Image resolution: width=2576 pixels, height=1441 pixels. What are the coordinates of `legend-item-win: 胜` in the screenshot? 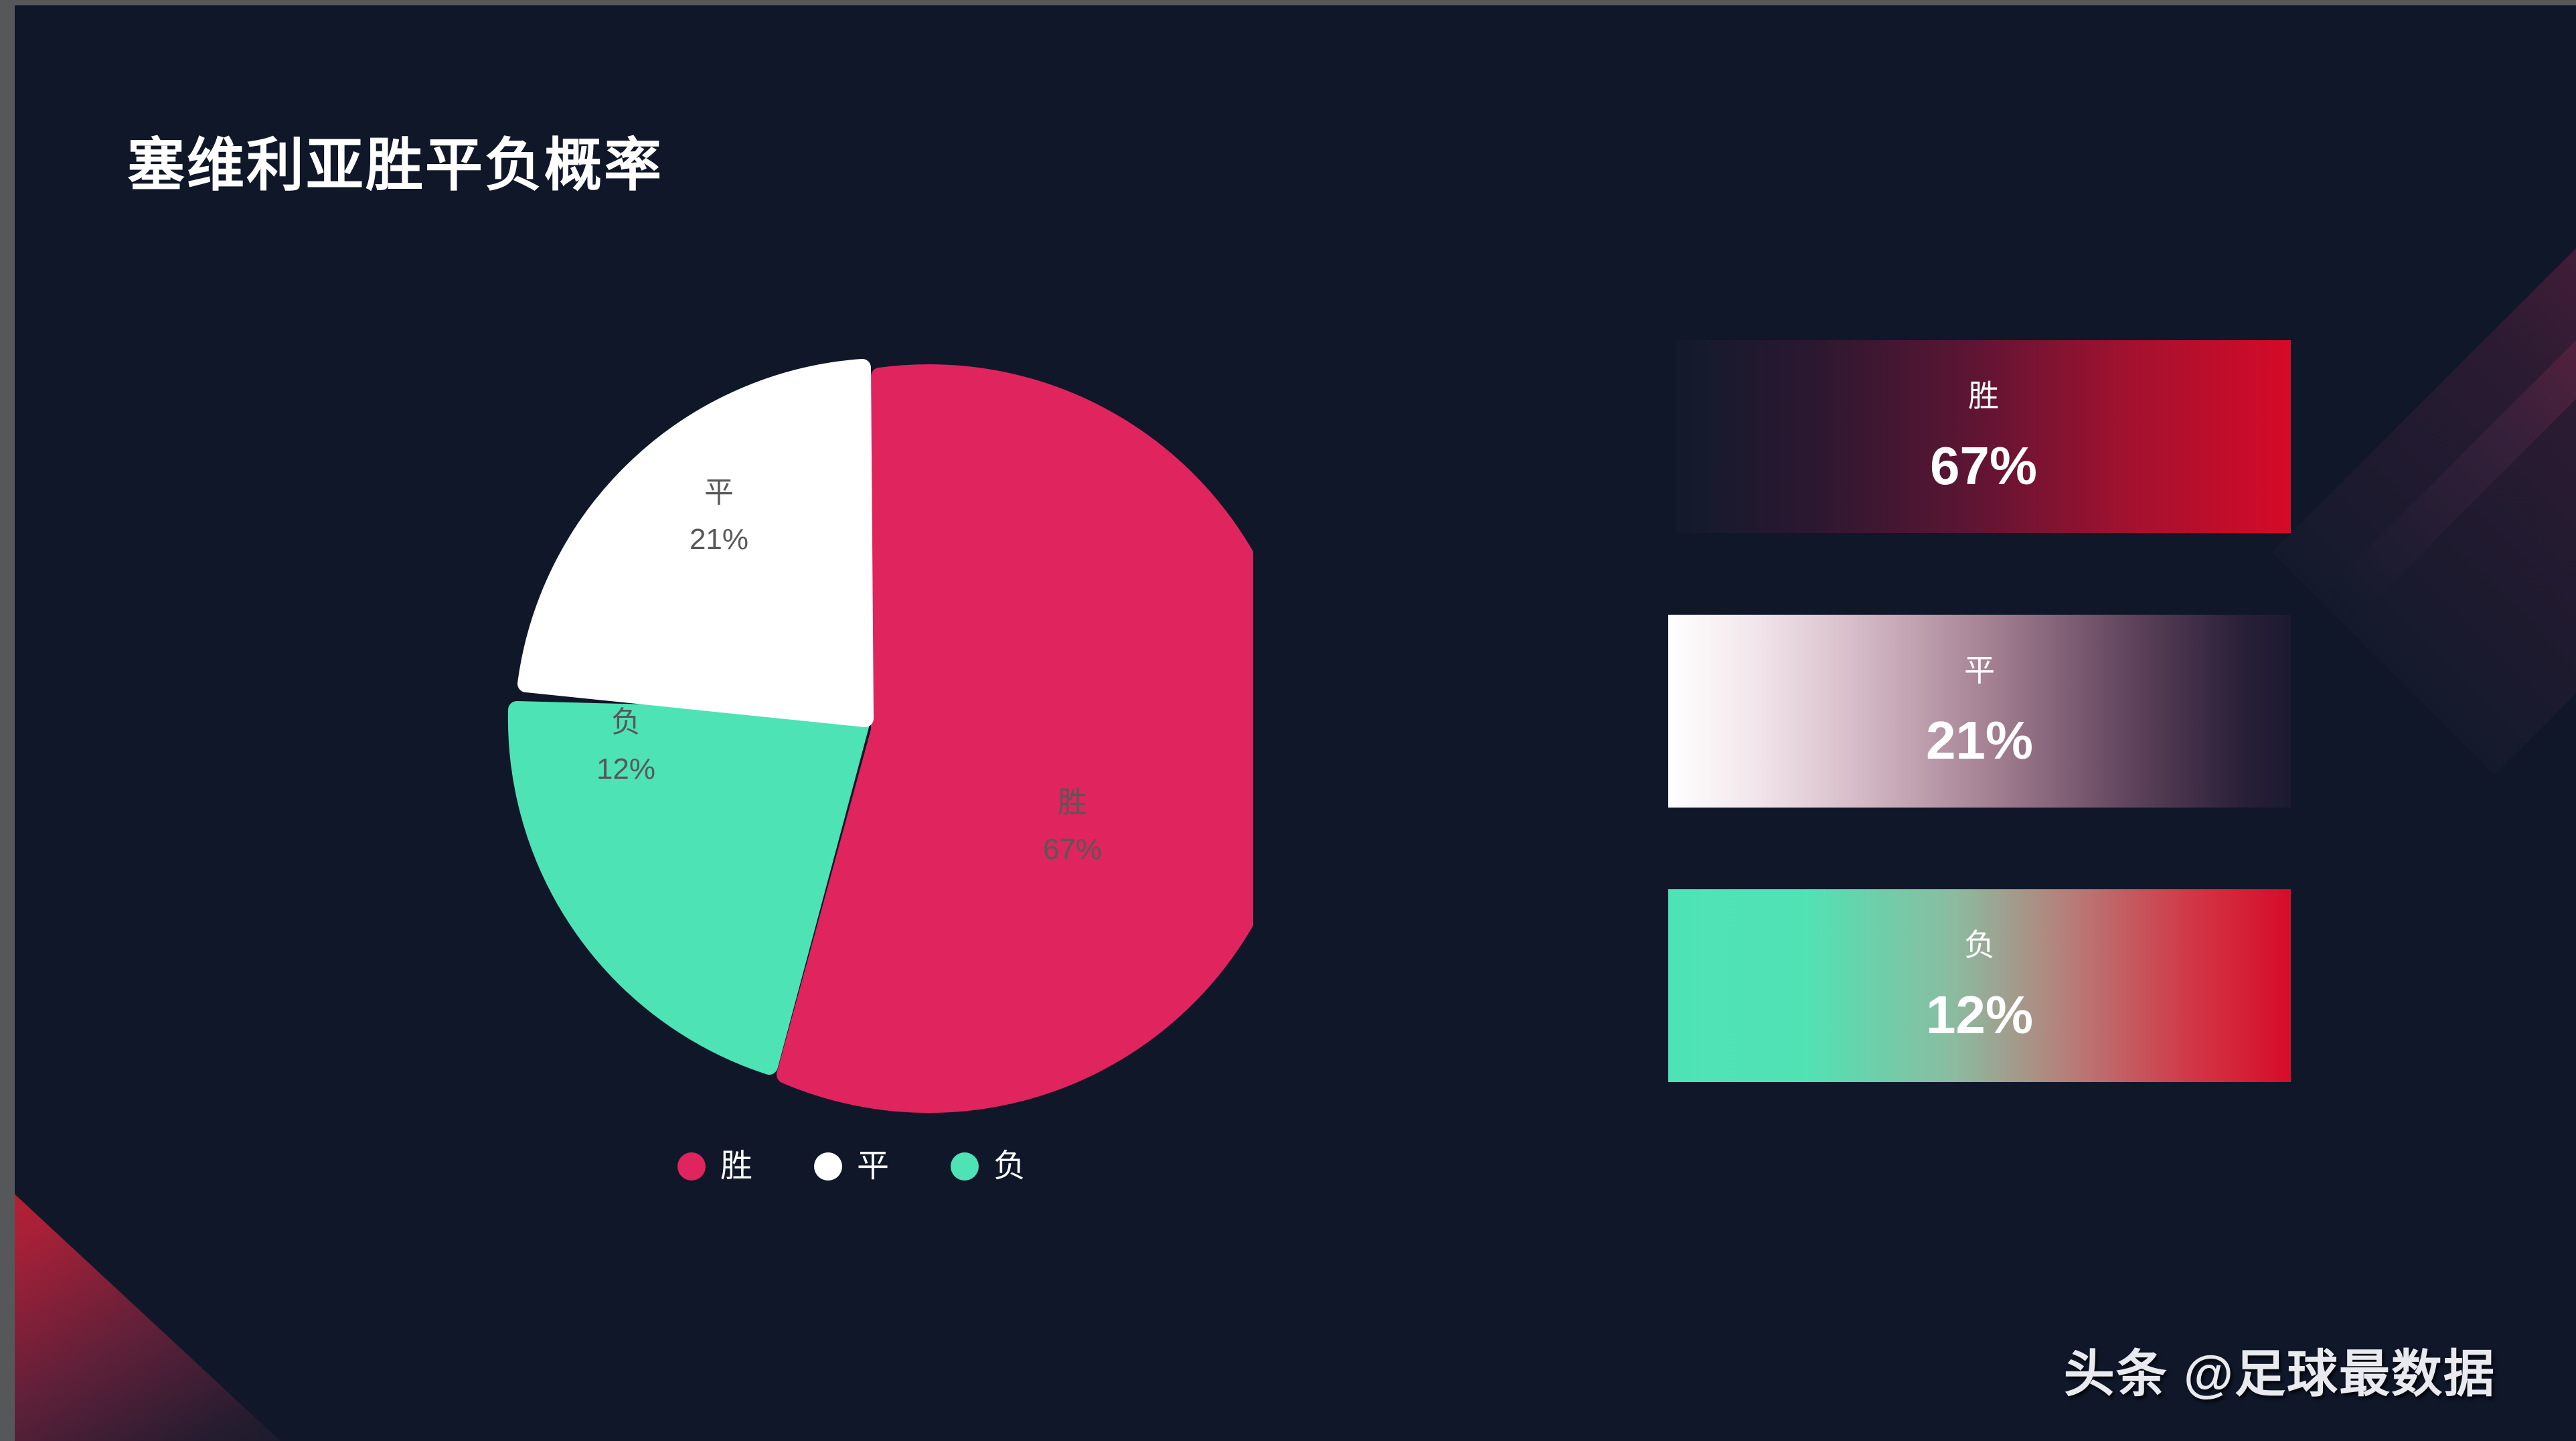 It's located at (715, 1166).